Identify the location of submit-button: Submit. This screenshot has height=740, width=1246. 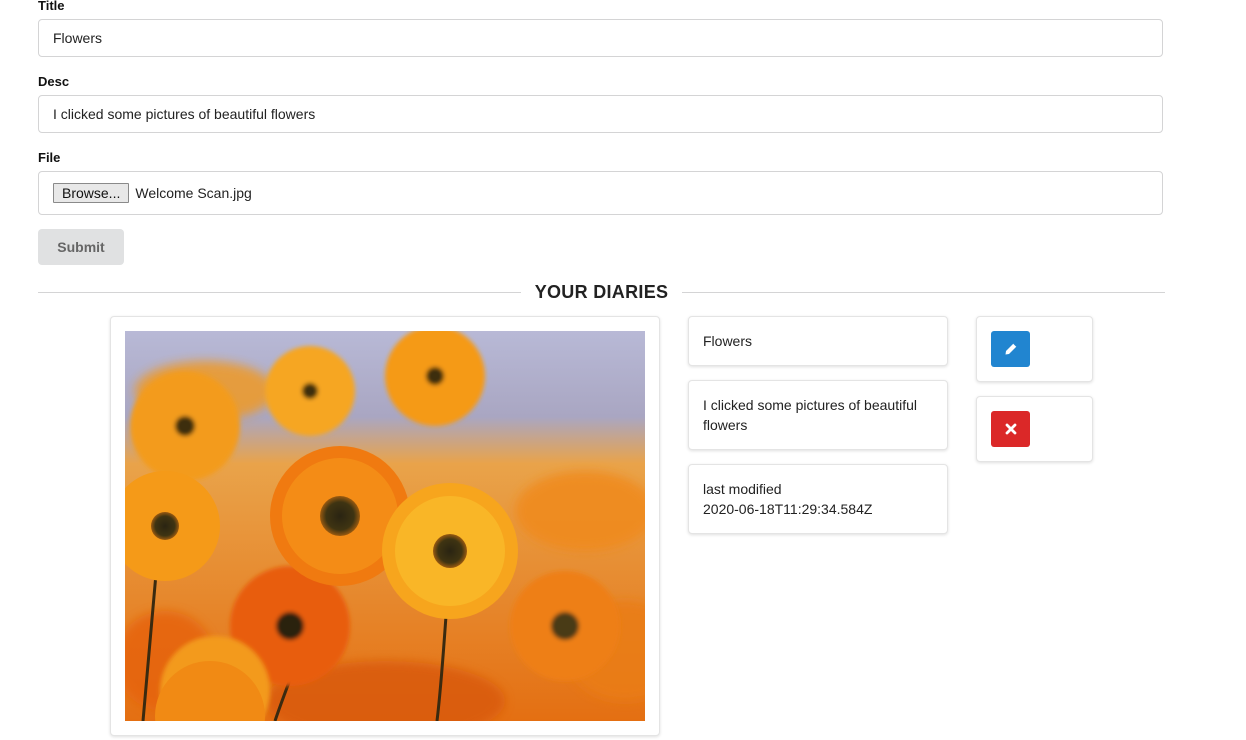
(81, 247).